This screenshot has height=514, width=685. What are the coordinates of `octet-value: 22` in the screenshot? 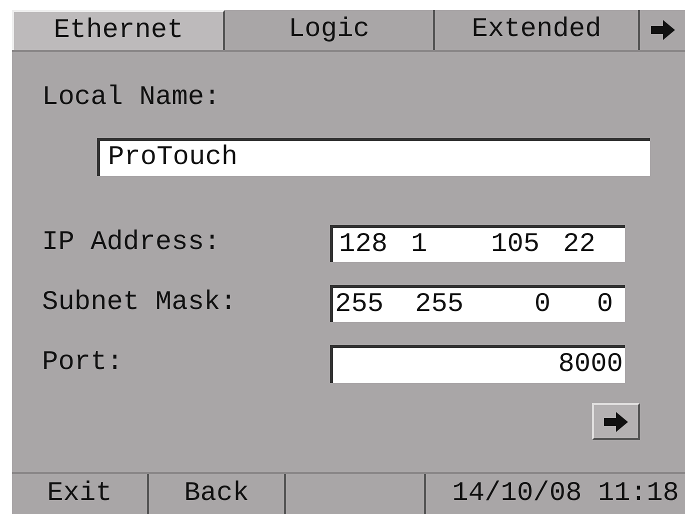 It's located at (579, 245).